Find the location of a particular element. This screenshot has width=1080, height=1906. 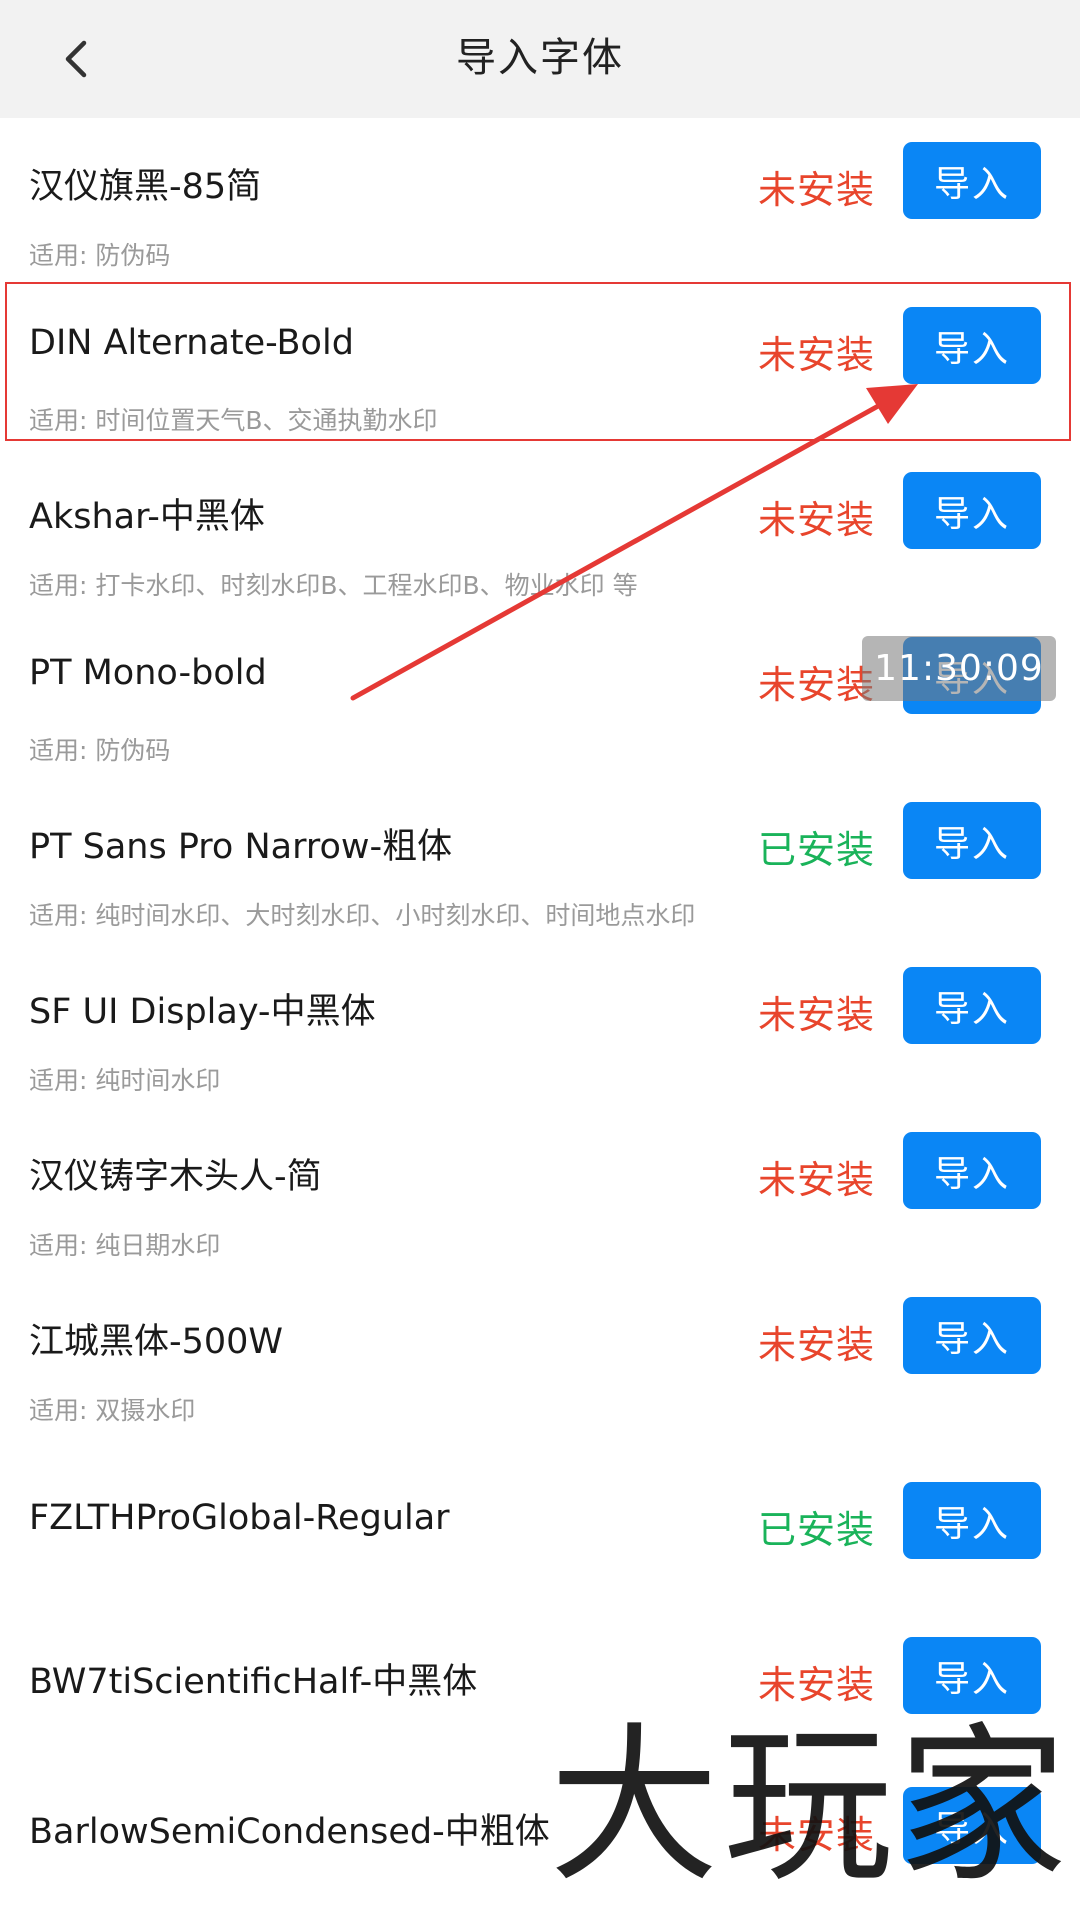

font-name: BarlowSemiCondensed-中粗体 is located at coordinates (289, 1832).